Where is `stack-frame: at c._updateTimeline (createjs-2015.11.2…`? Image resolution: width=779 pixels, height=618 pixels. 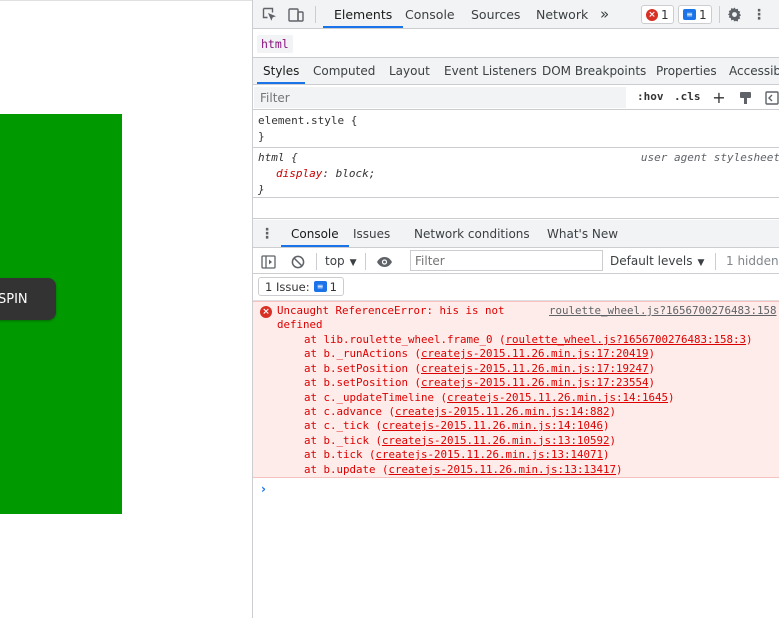 stack-frame: at c._updateTimeline (createjs-2015.11.2… is located at coordinates (489, 398).